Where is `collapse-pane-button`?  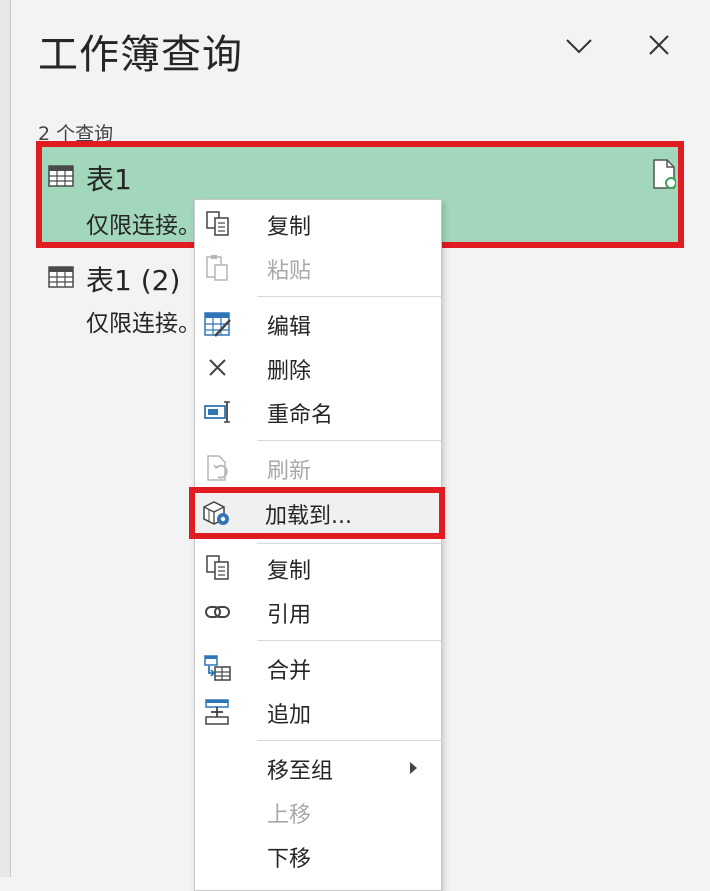
collapse-pane-button is located at coordinates (579, 45).